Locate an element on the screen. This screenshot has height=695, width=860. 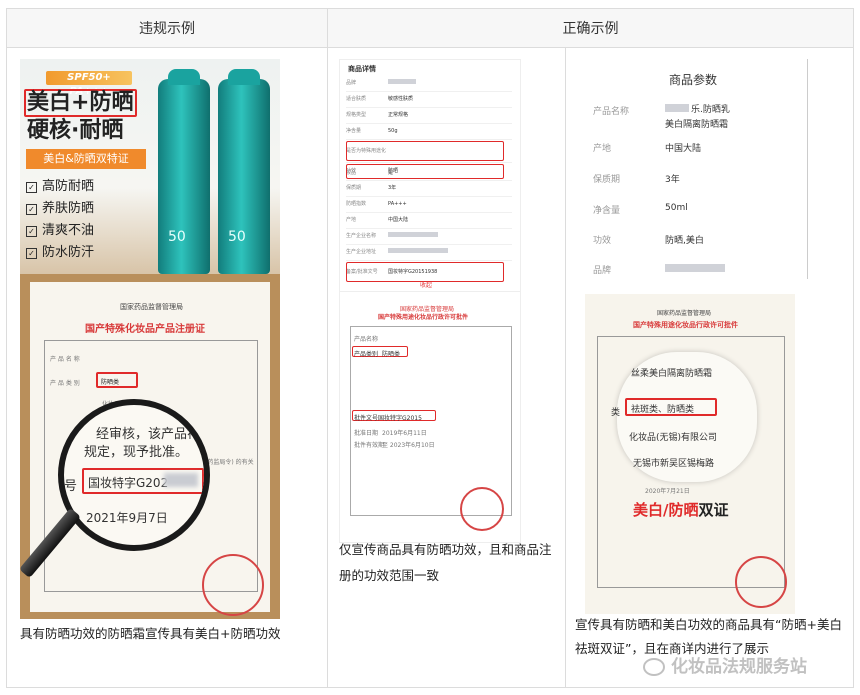
dual-cert-banner: 美白&防晒双特证 is located at coordinates (86, 159).